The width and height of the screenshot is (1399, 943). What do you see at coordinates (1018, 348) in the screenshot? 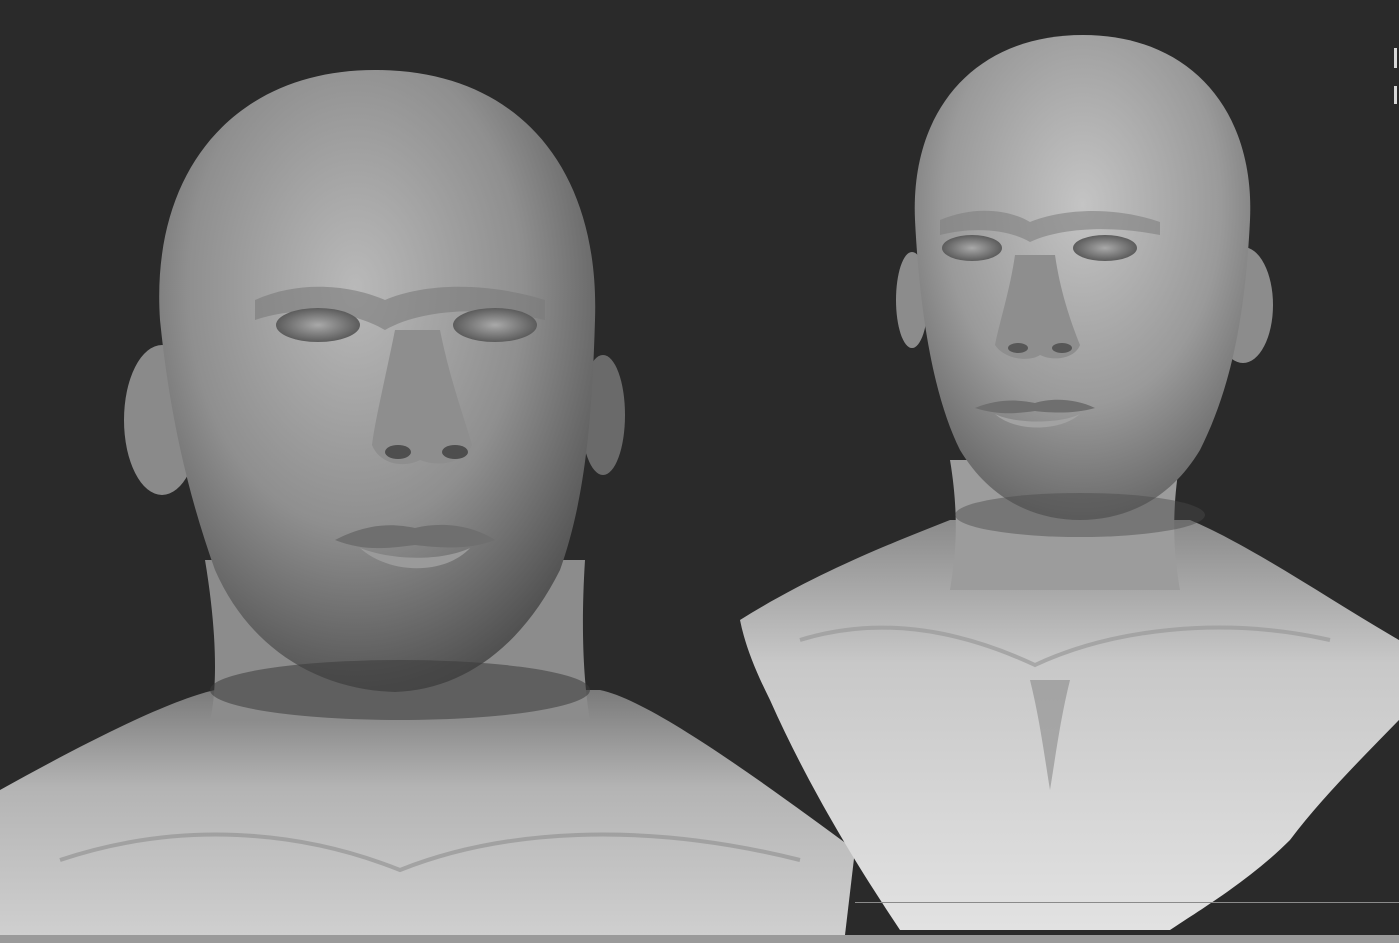
I see `right-nostril-left` at bounding box center [1018, 348].